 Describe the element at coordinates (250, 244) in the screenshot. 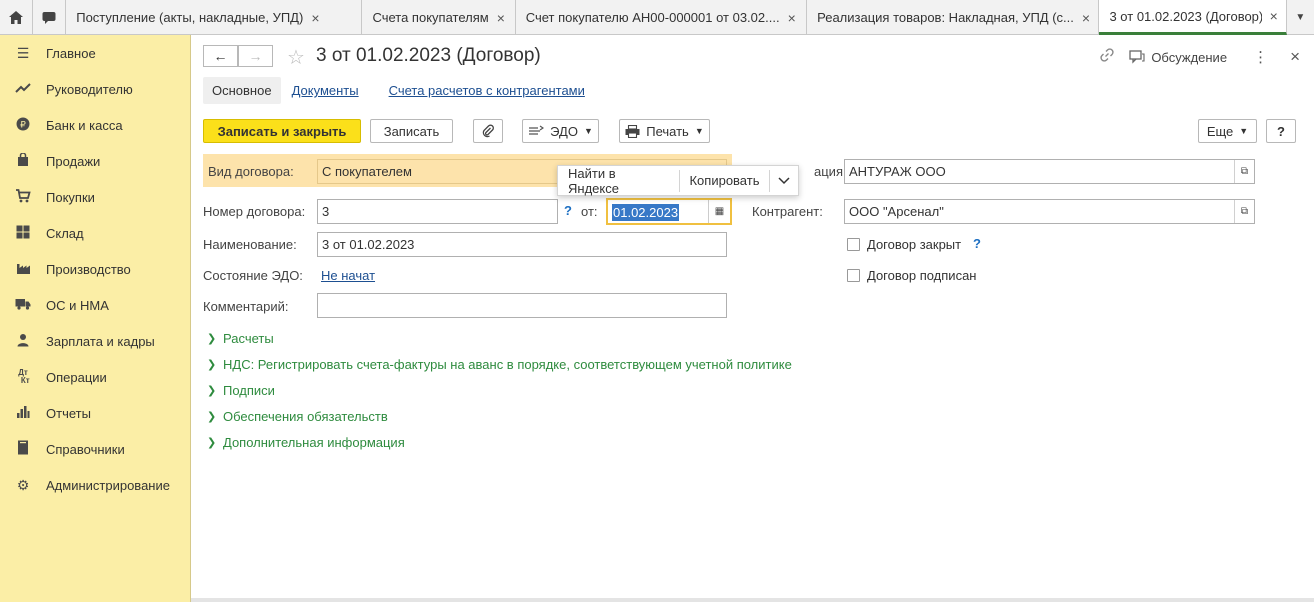

I see `name-label: Наименование:` at that location.